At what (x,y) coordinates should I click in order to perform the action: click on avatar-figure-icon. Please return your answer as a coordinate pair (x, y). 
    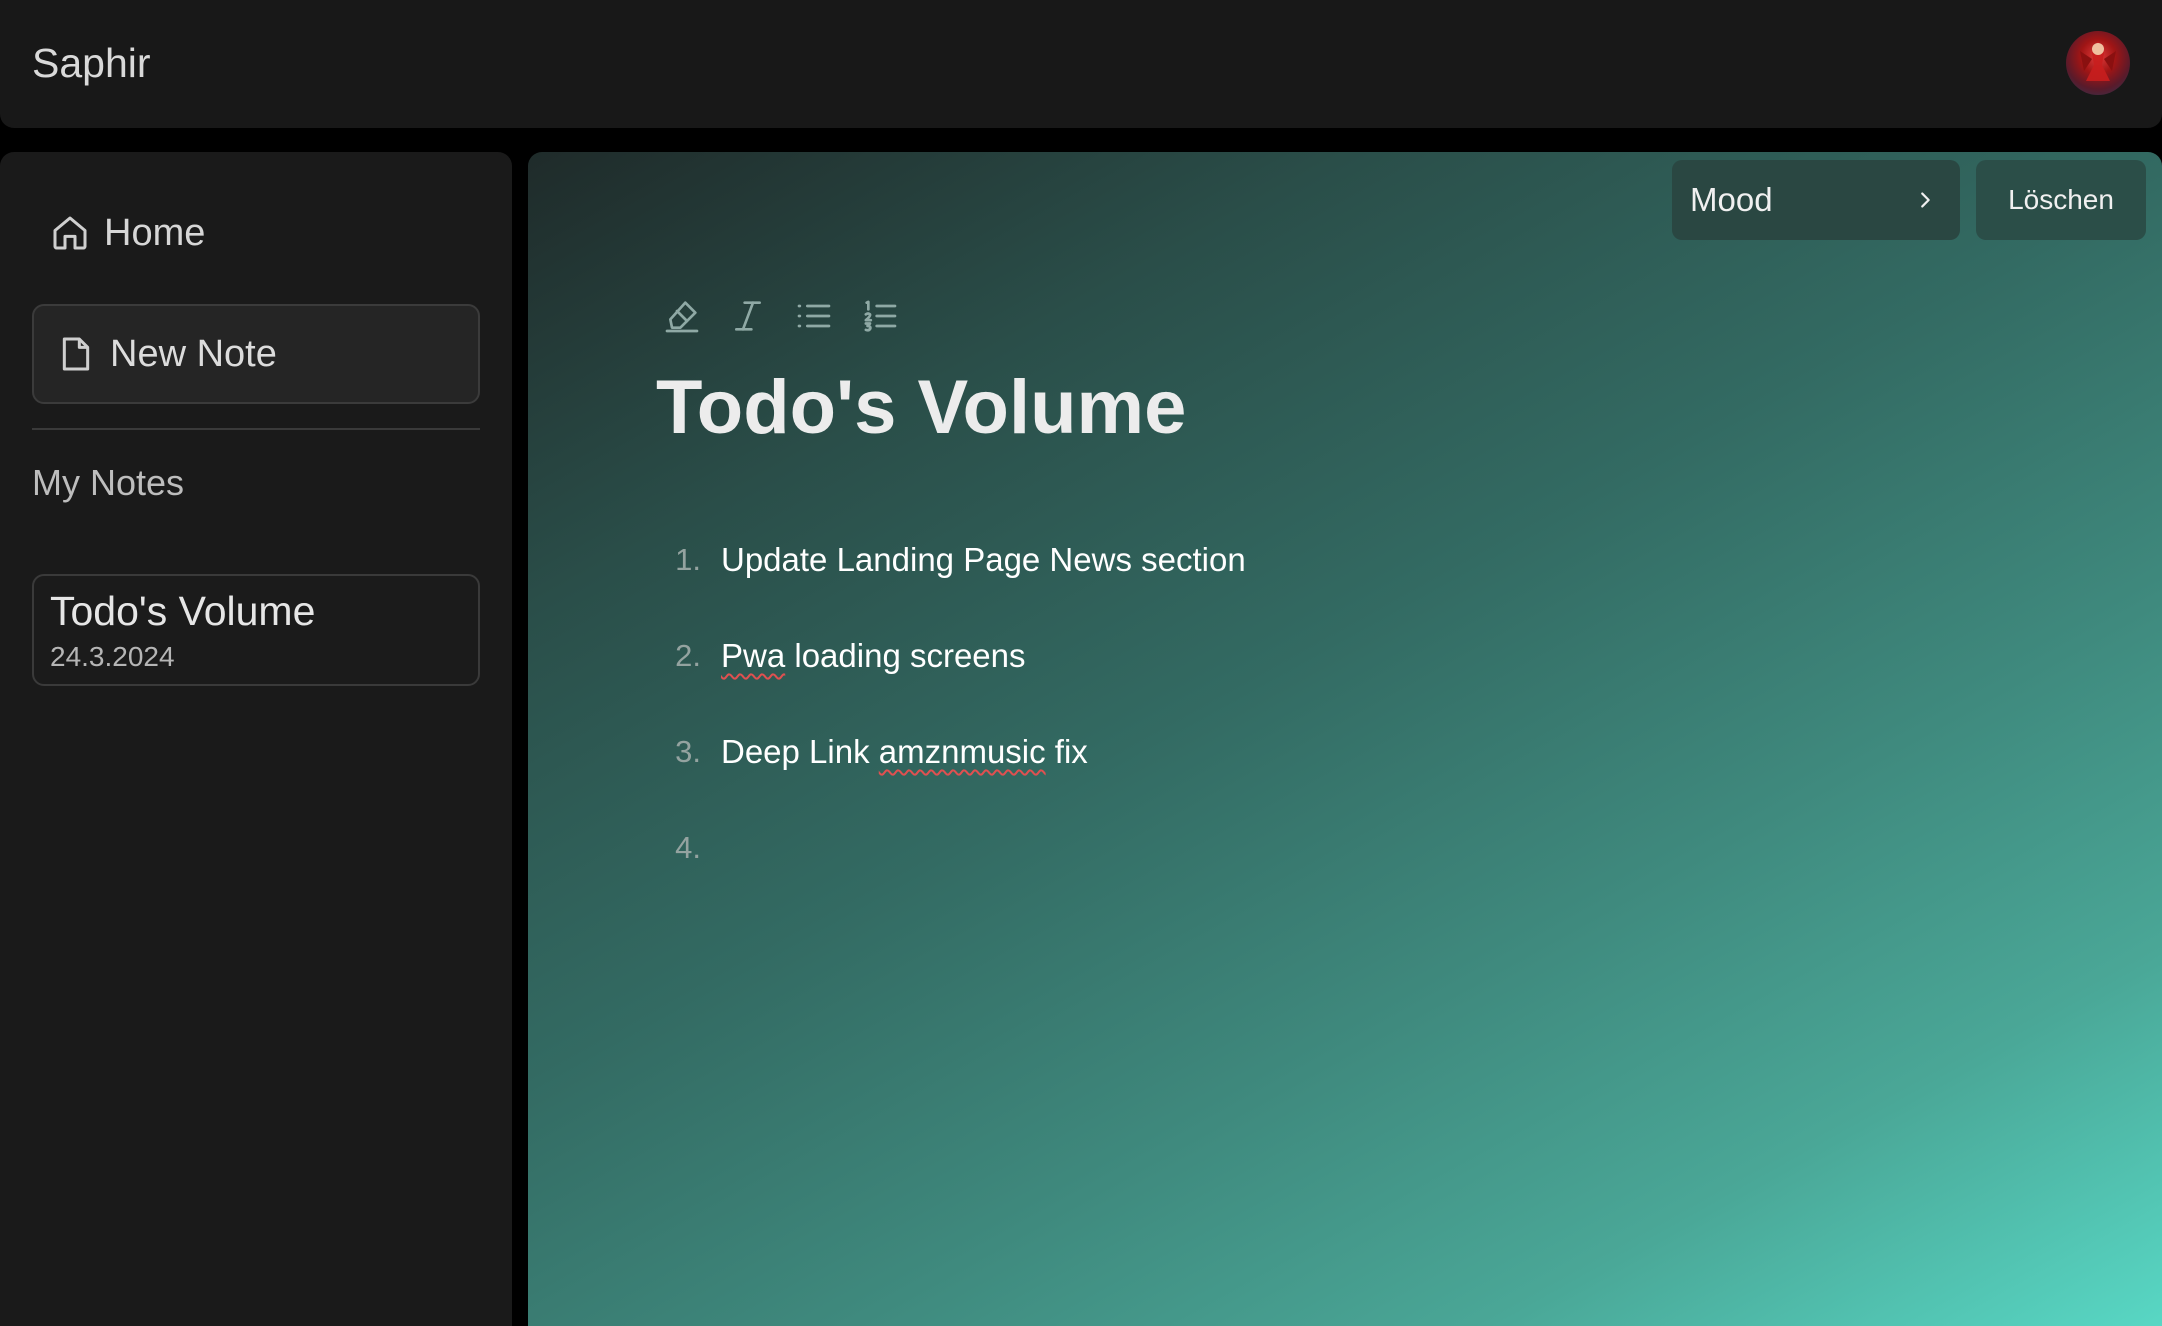
    Looking at the image, I should click on (2098, 61).